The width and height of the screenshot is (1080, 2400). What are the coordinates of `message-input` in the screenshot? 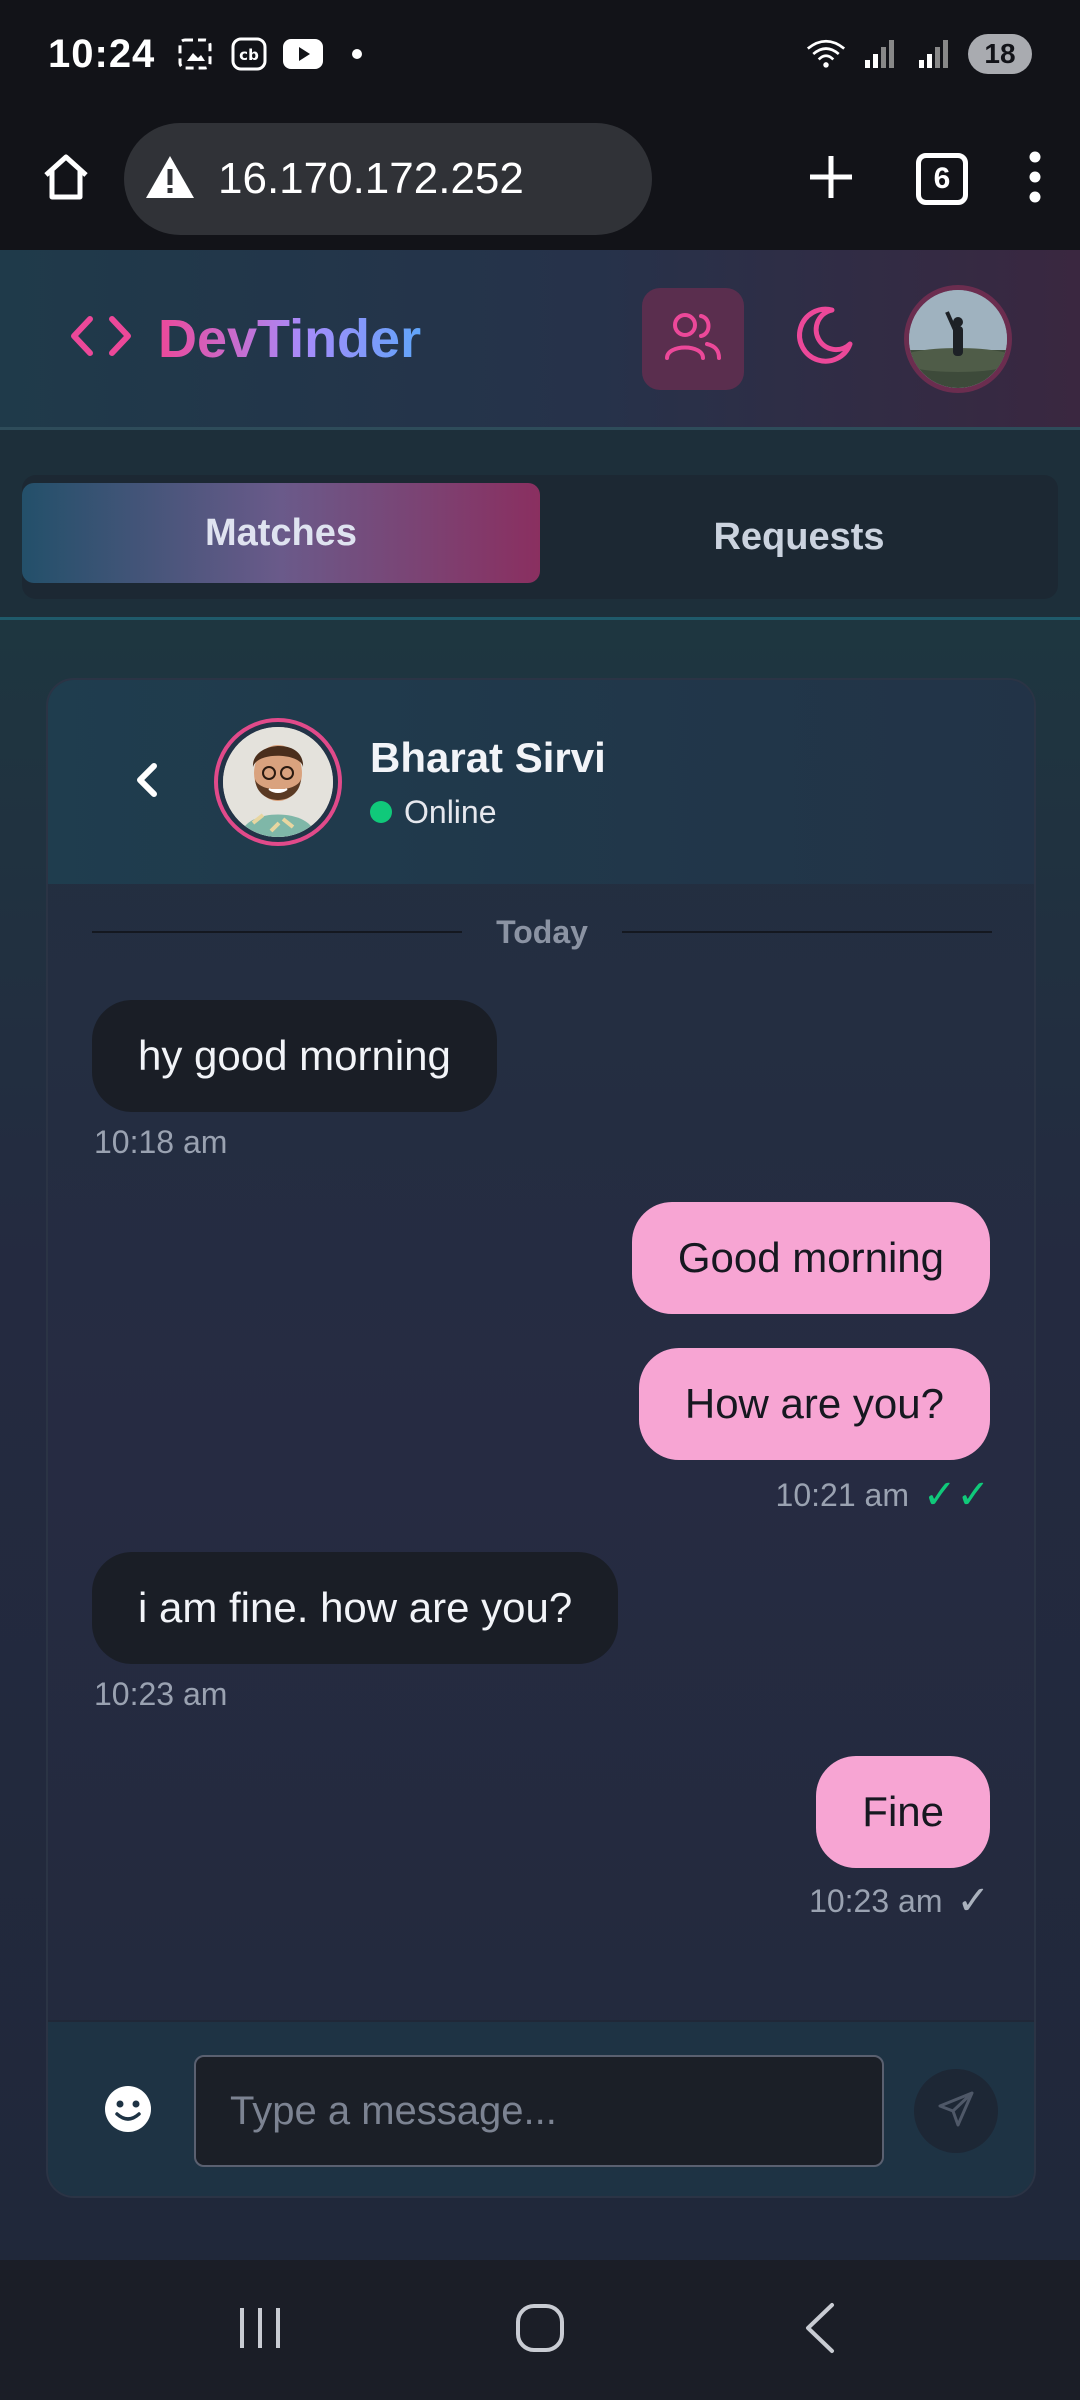 It's located at (539, 2111).